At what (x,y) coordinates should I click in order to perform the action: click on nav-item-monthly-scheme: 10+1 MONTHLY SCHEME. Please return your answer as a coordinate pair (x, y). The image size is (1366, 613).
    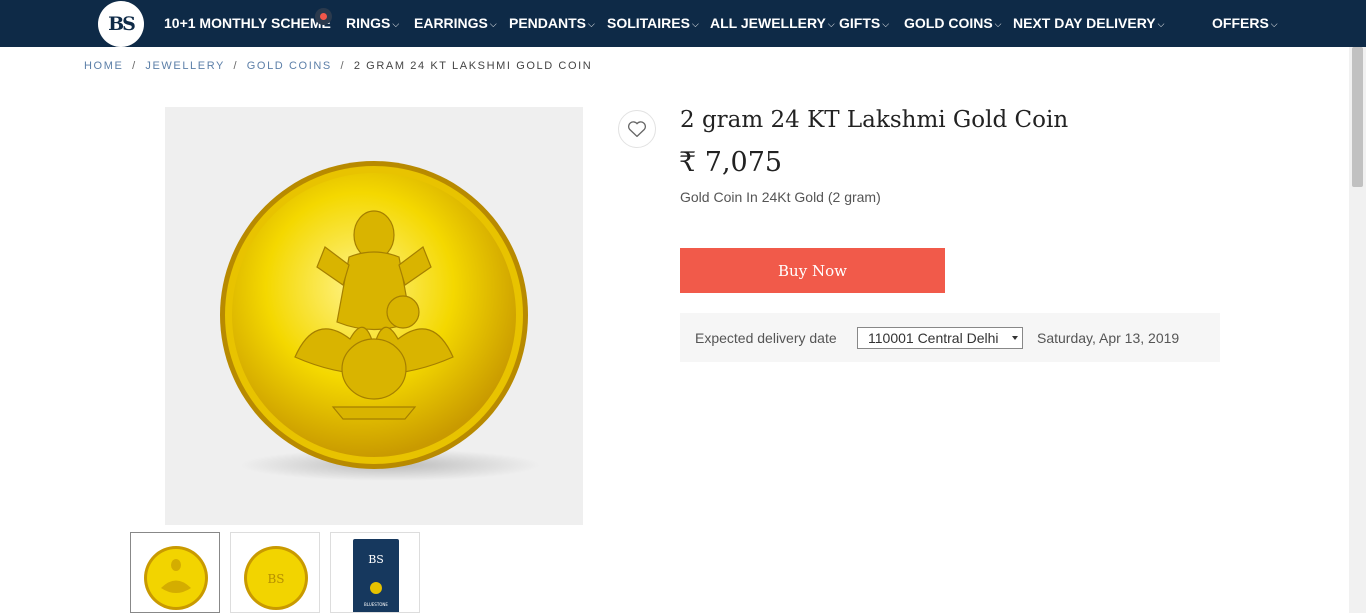
    Looking at the image, I should click on (247, 23).